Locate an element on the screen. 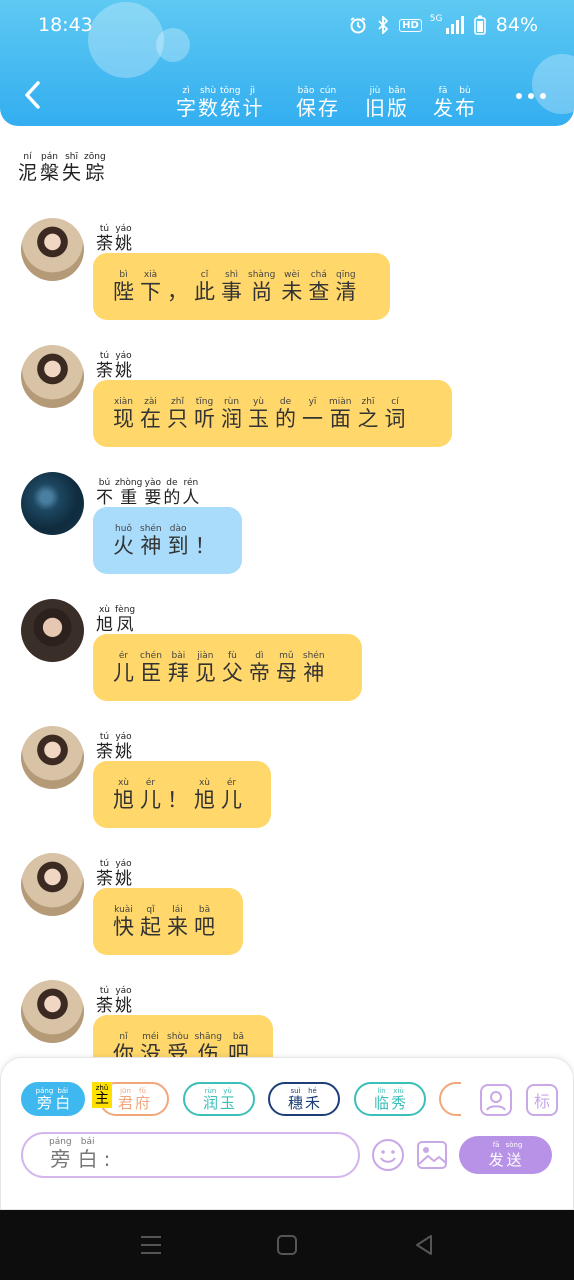  message-hanzi: 下 is located at coordinates (150, 291).